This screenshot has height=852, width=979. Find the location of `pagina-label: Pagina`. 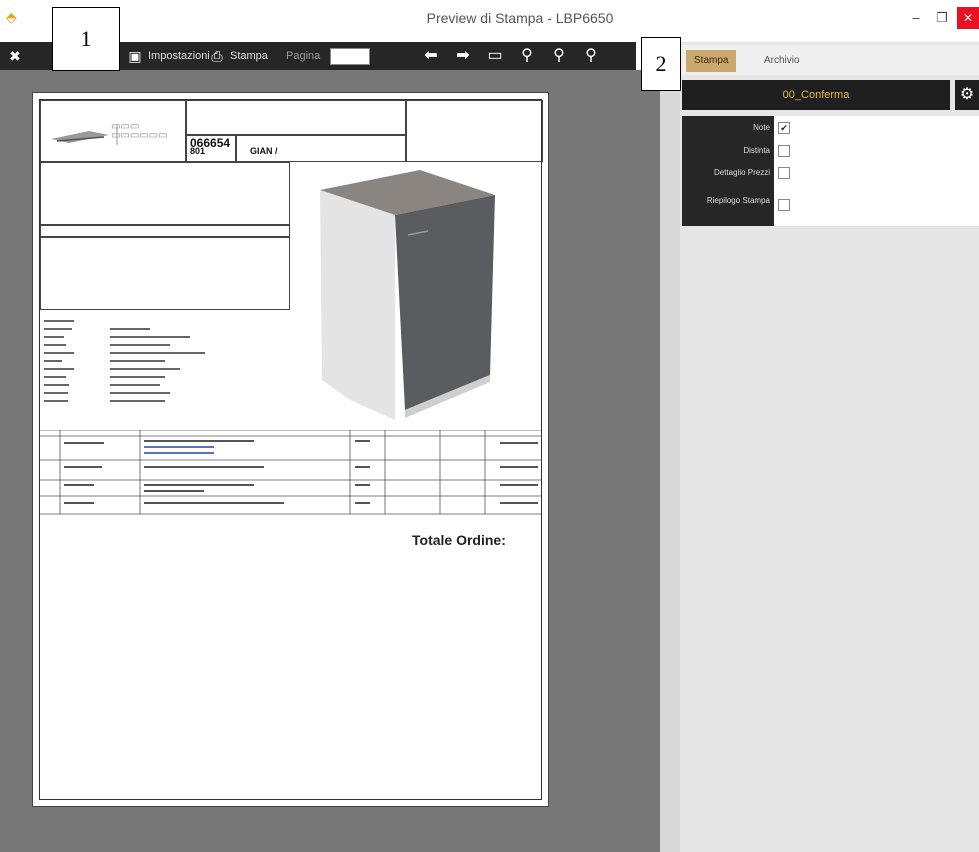

pagina-label: Pagina is located at coordinates (303, 56).